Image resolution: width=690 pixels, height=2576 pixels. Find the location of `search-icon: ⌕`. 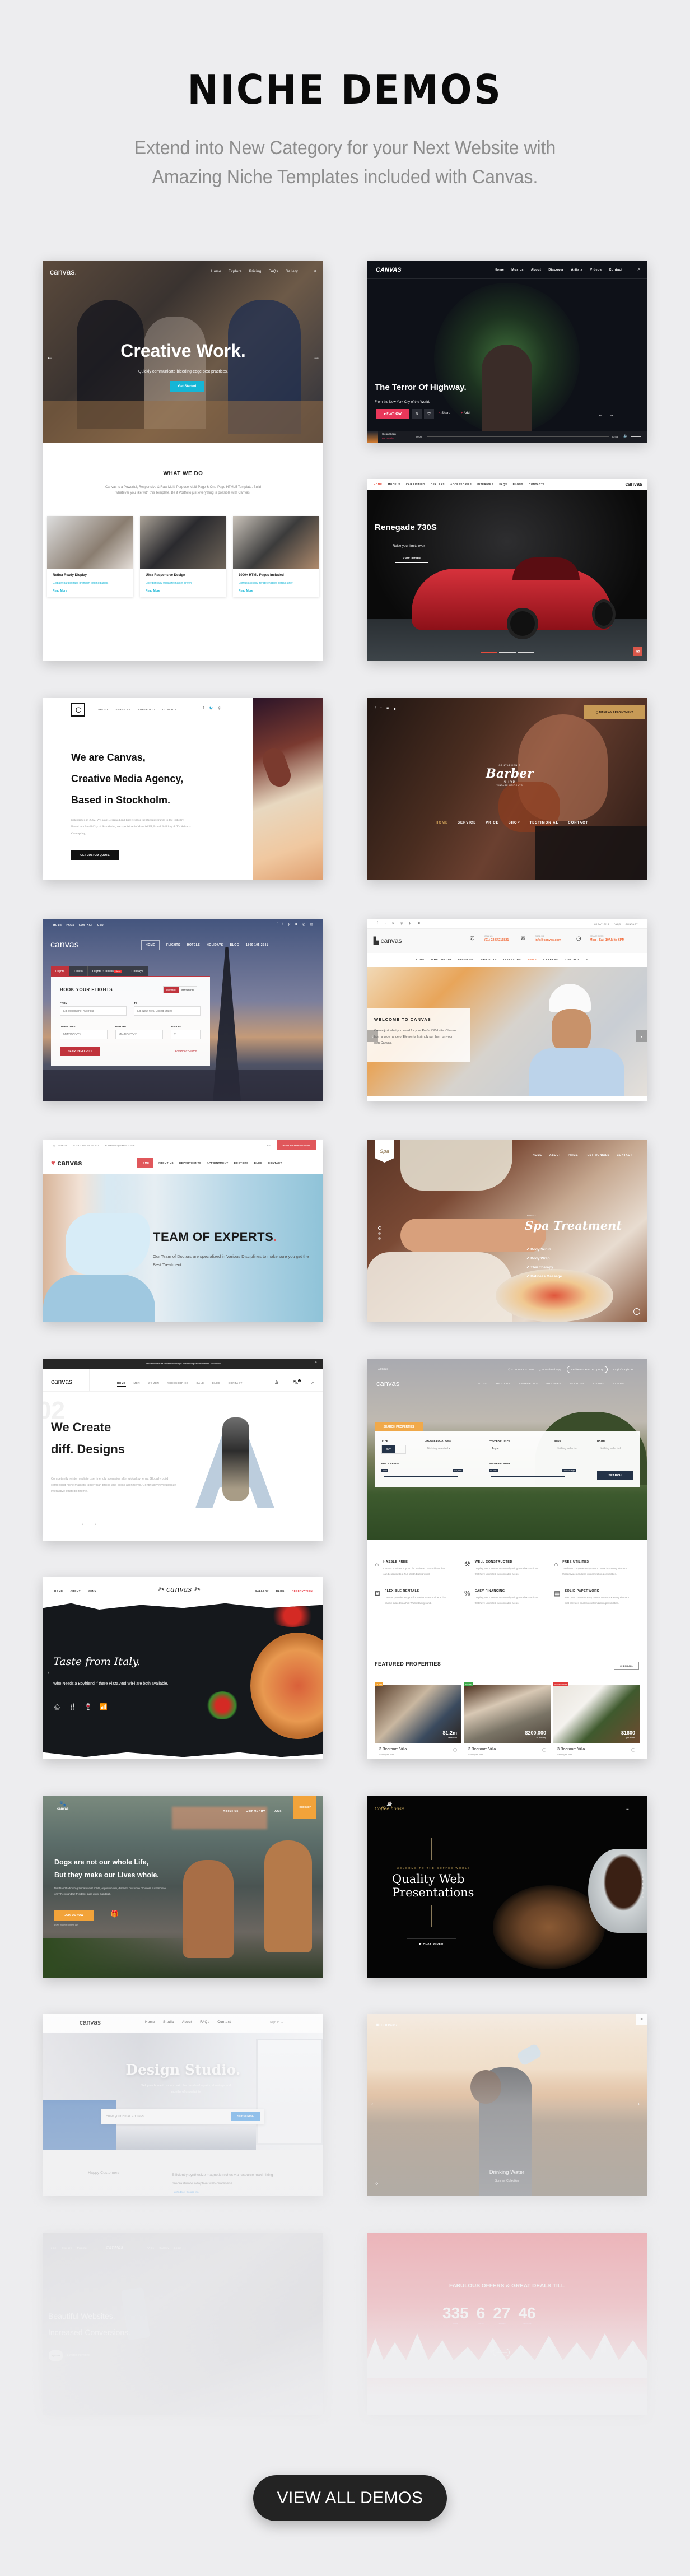

search-icon: ⌕ is located at coordinates (587, 959).